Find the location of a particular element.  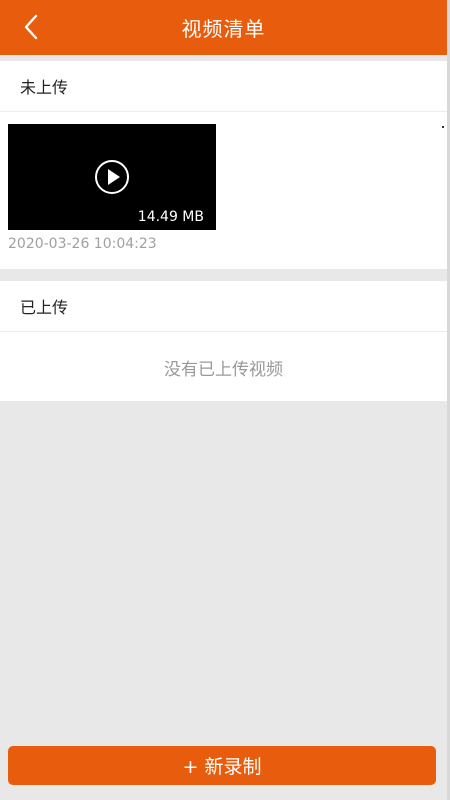

app-header: 视频清单 is located at coordinates (223, 27).